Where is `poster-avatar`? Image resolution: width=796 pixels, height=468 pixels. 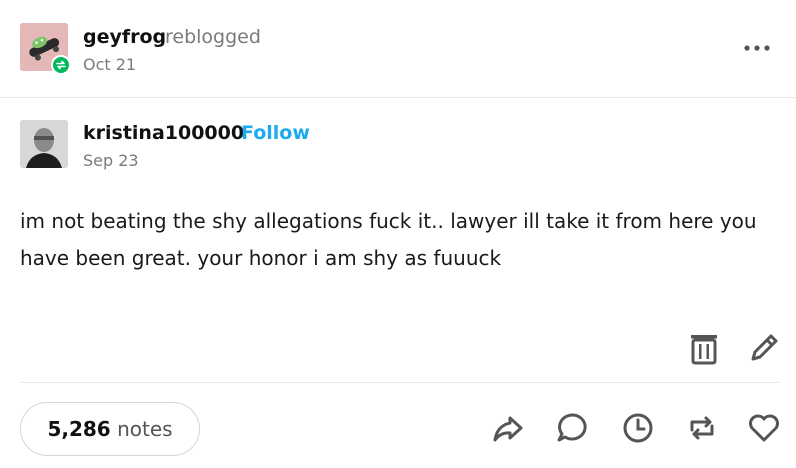
poster-avatar is located at coordinates (44, 144).